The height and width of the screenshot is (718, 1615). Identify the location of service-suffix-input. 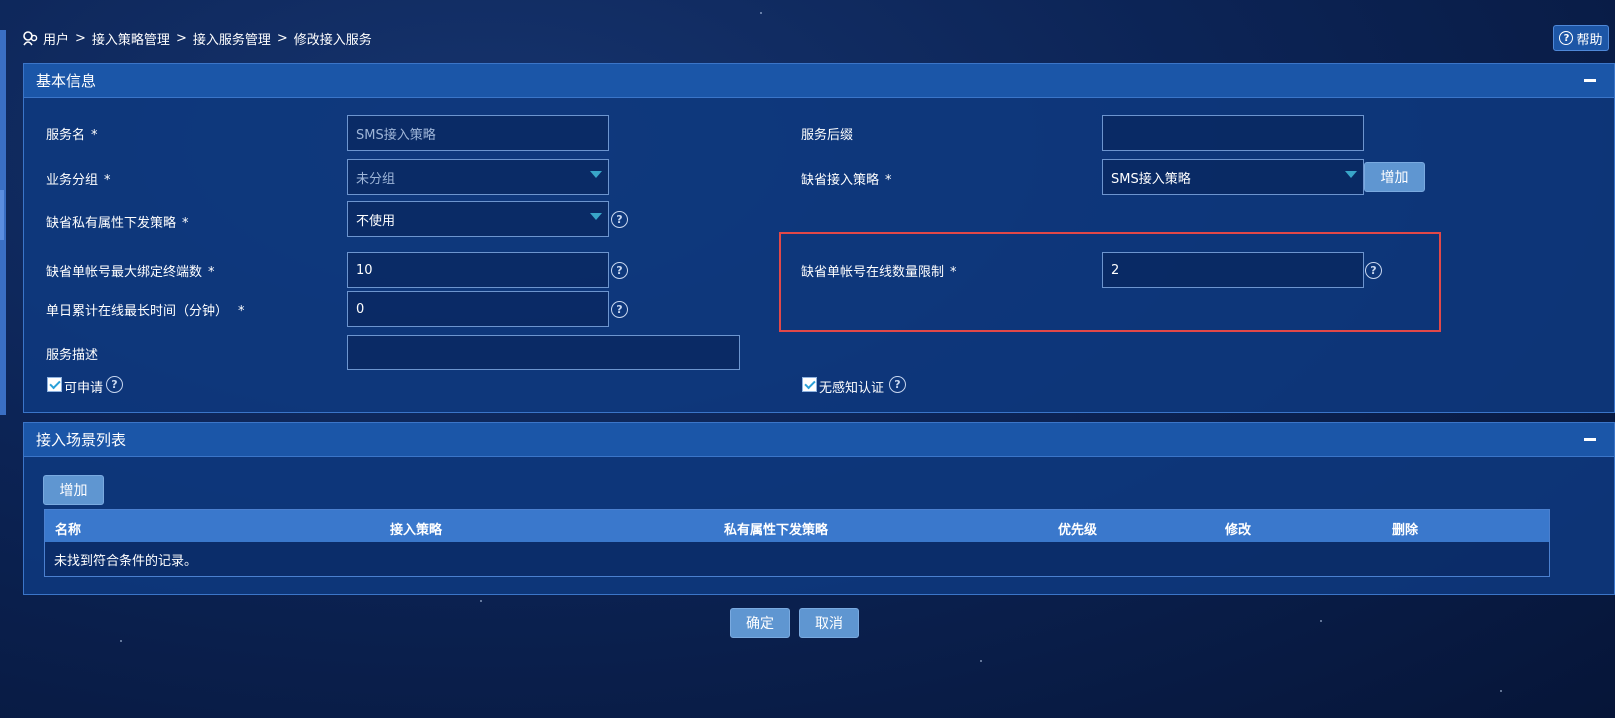
(1233, 133).